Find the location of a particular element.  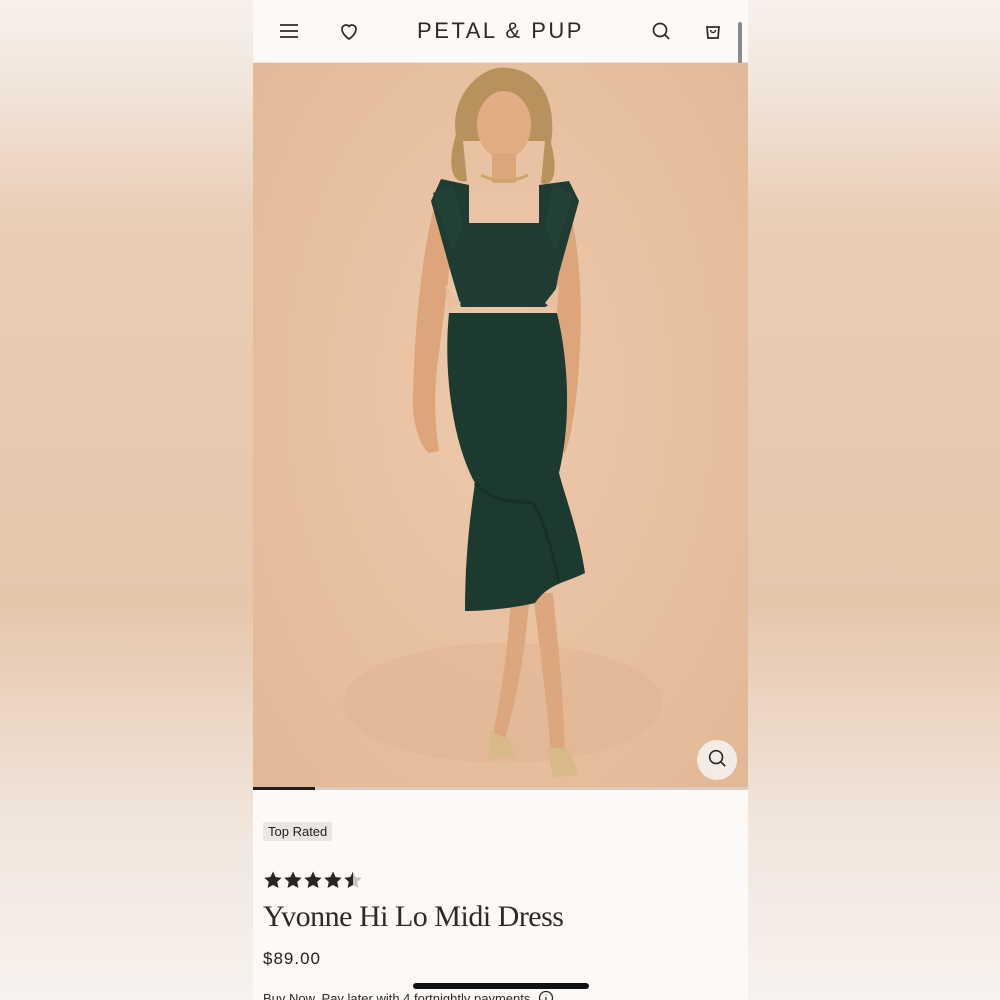

zoom-icon is located at coordinates (717, 760).